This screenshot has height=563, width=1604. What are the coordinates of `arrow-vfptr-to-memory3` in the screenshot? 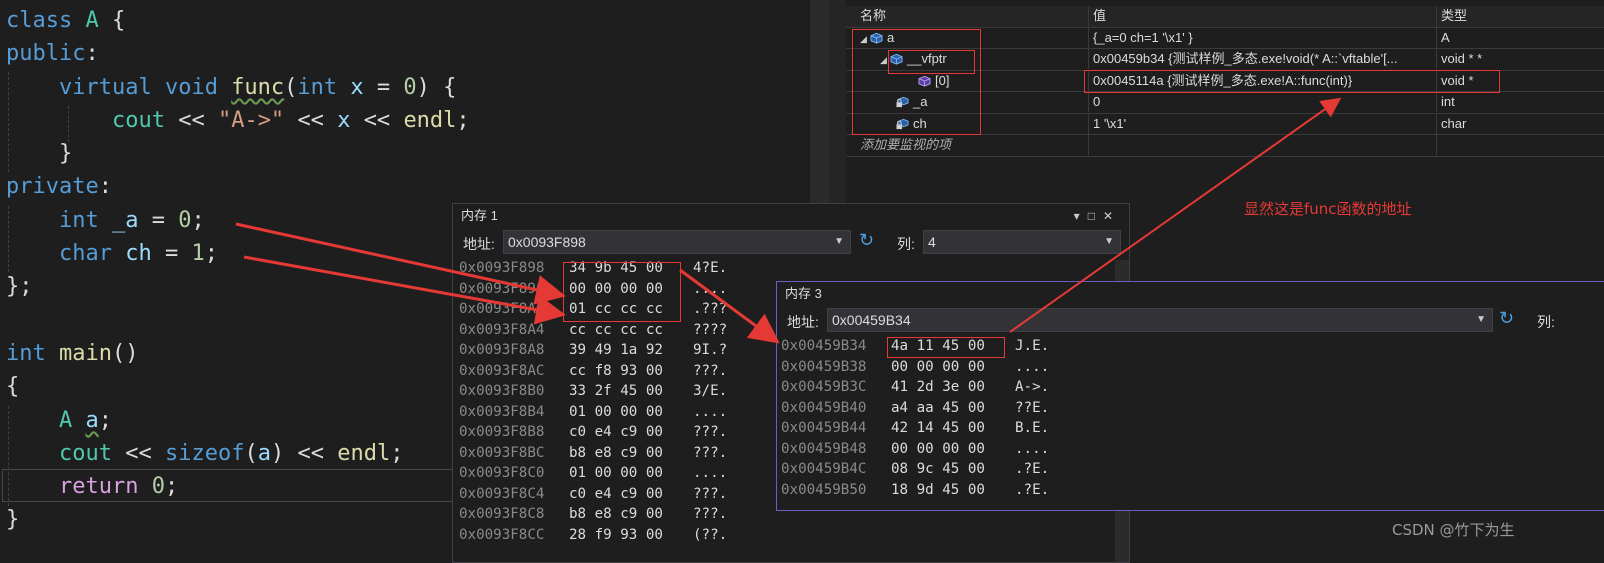 It's located at (729, 306).